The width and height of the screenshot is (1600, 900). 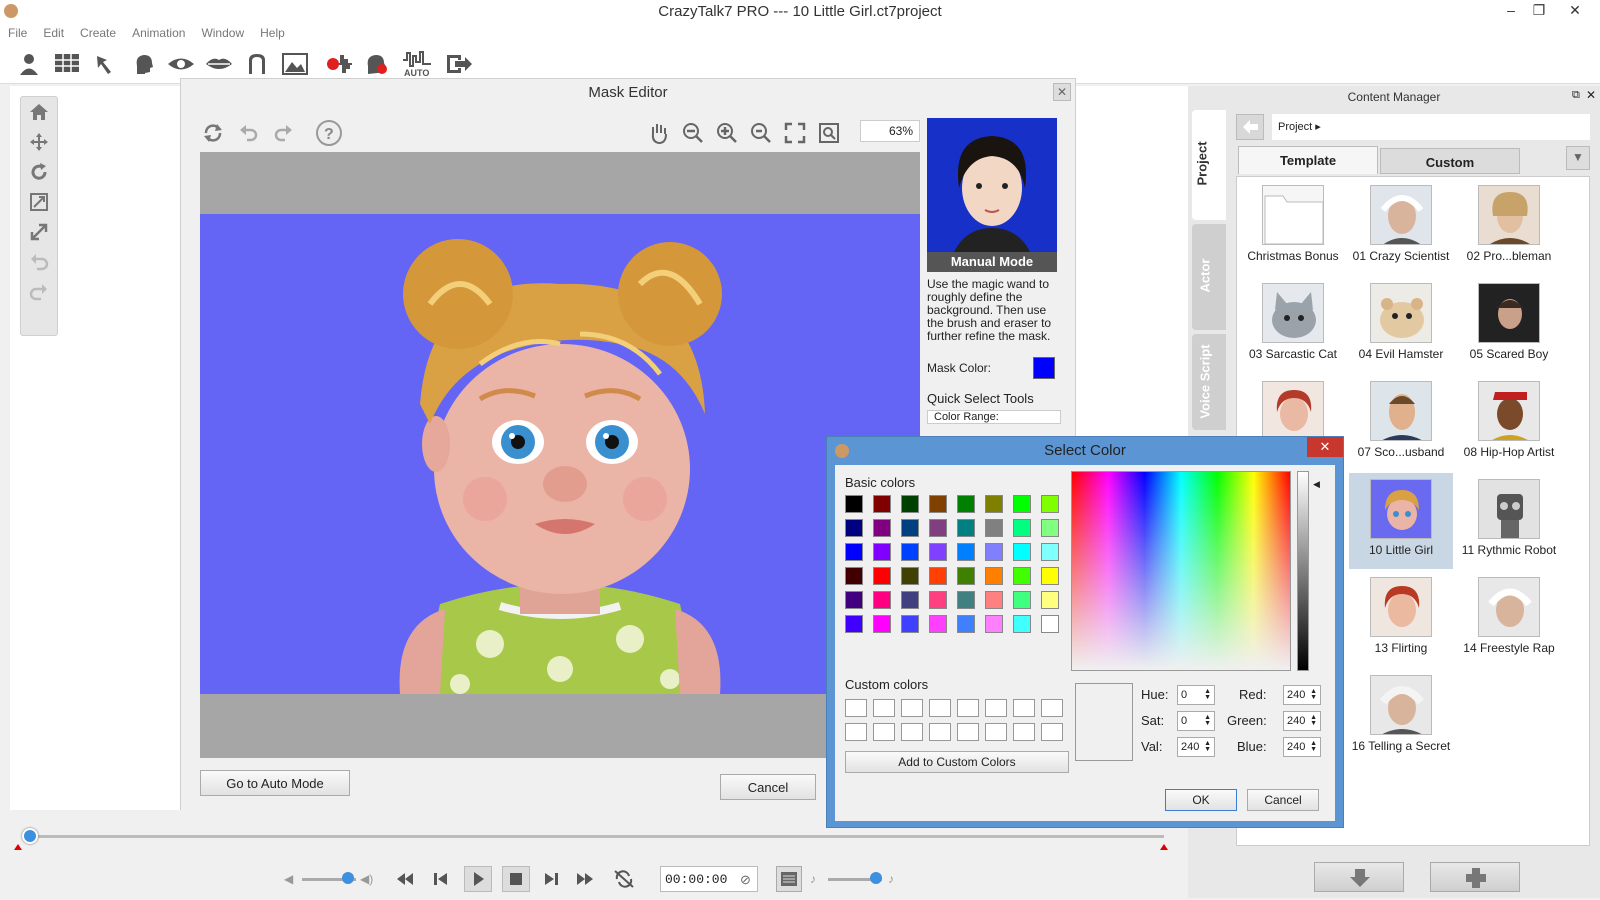 What do you see at coordinates (1293, 325) in the screenshot?
I see `content-item: 03 Sarcastic Cat` at bounding box center [1293, 325].